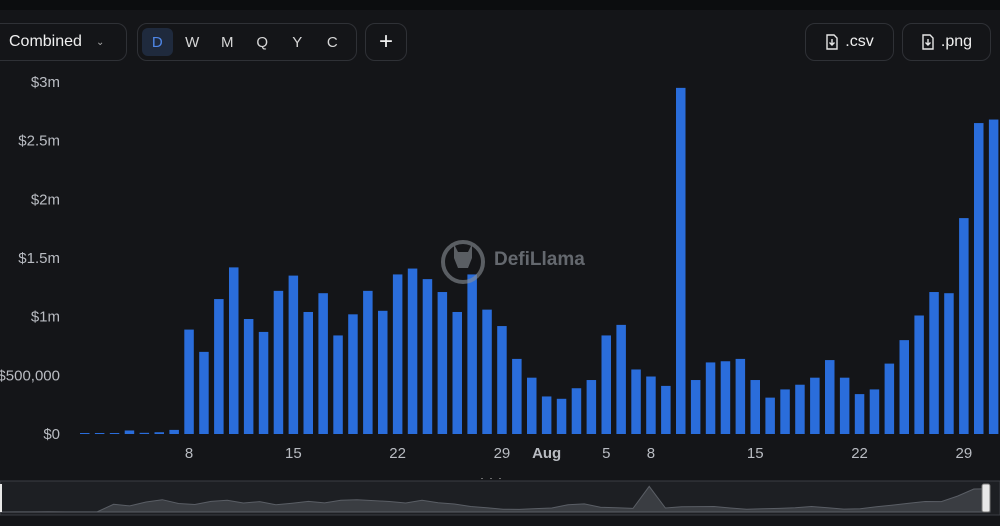 The image size is (1000, 526). I want to click on watermark-text: DefiLlama, so click(539, 259).